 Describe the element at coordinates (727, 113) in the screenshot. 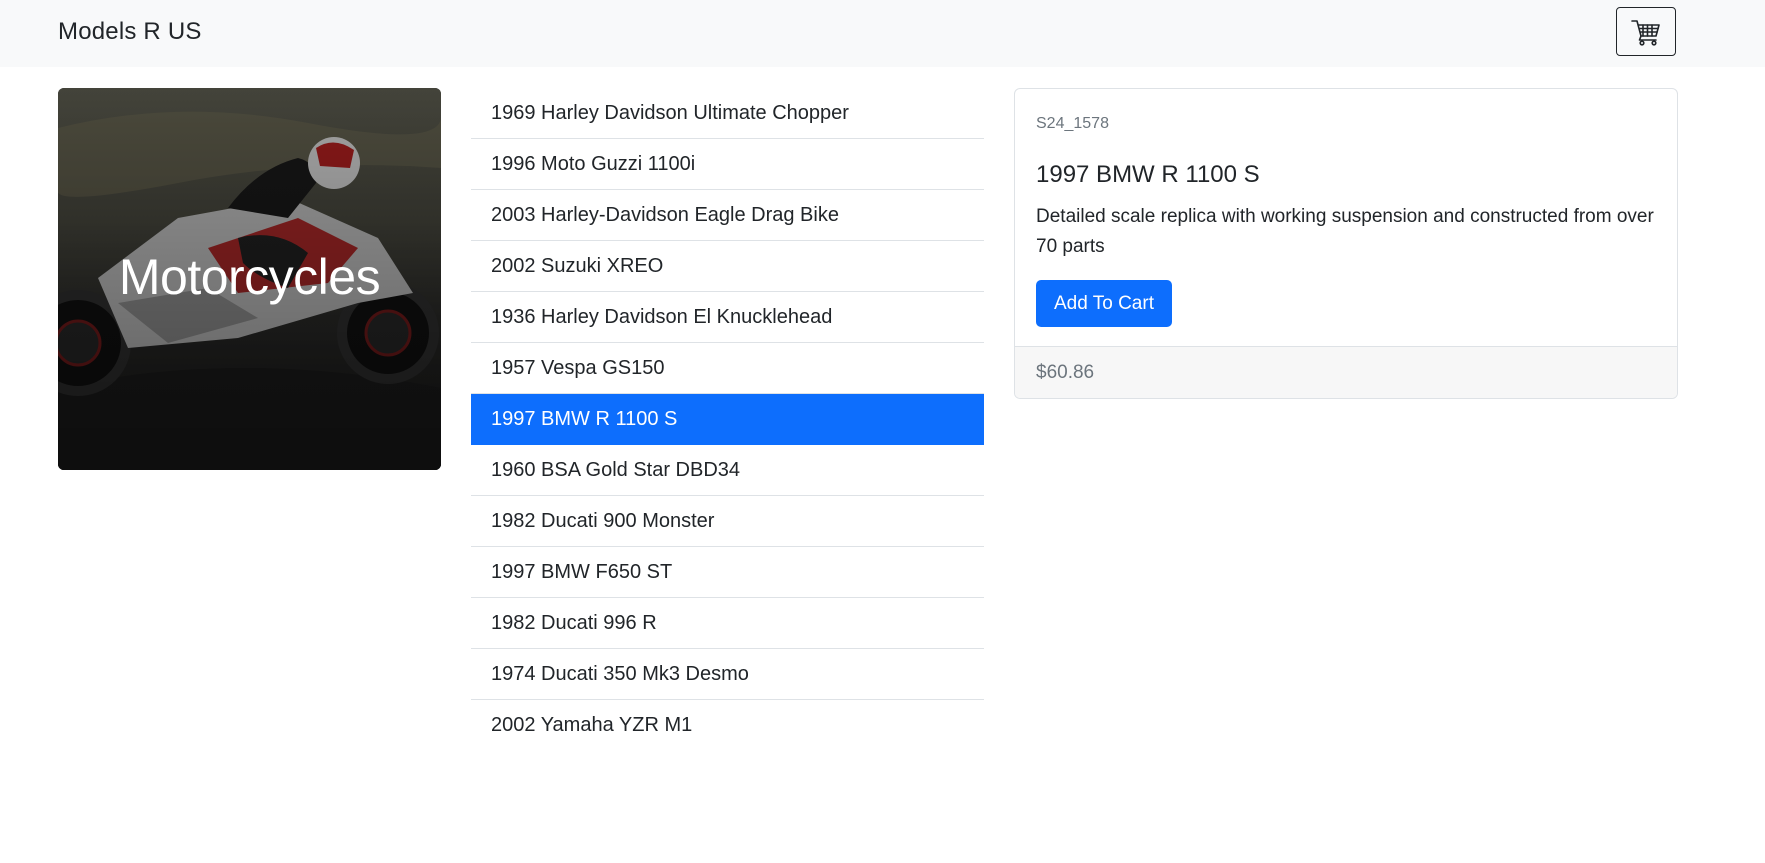

I see `product-list-item: 1969 Harley Davidson Ultimate Chopper` at that location.